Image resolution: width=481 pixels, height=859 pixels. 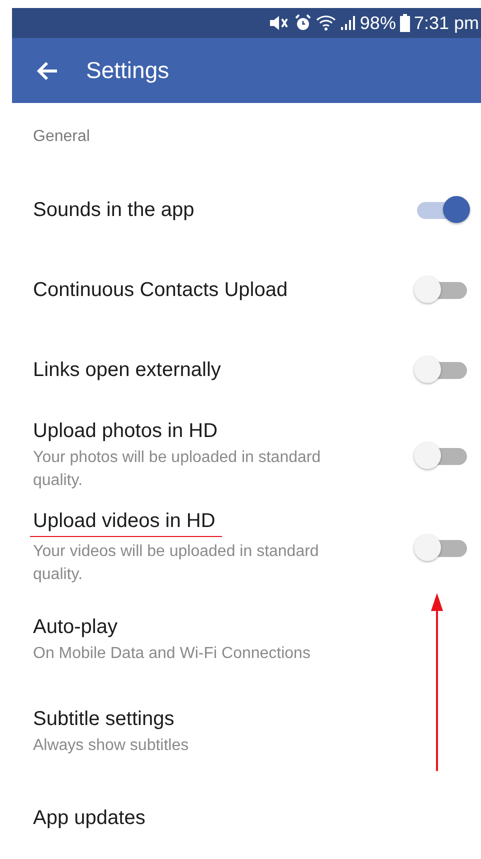 I want to click on setting-description: Always show subtitles, so click(x=111, y=746).